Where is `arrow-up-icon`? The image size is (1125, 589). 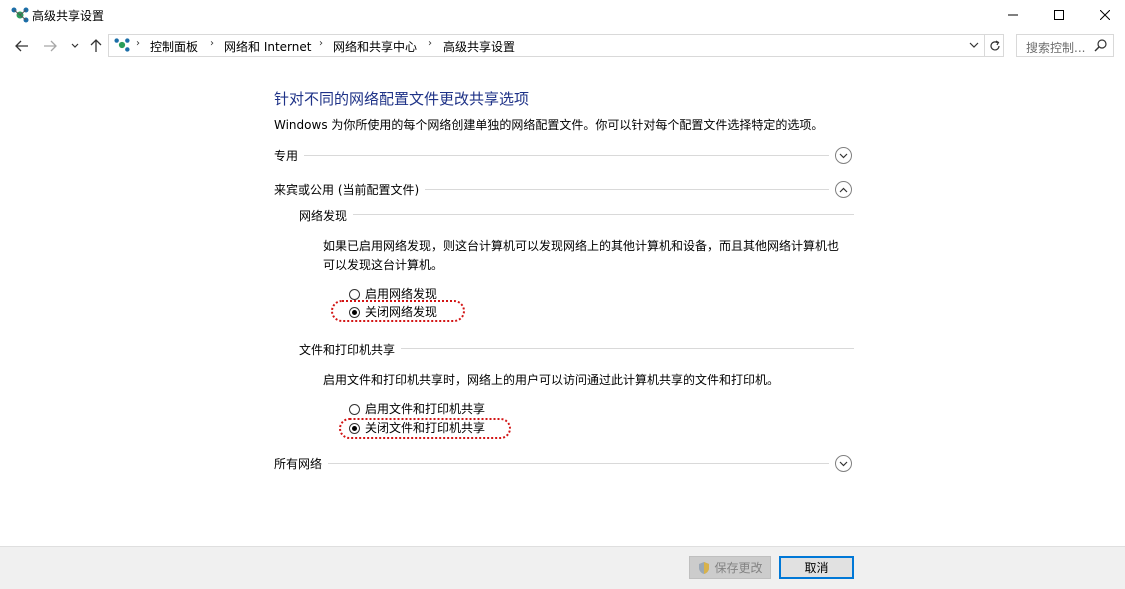 arrow-up-icon is located at coordinates (96, 45).